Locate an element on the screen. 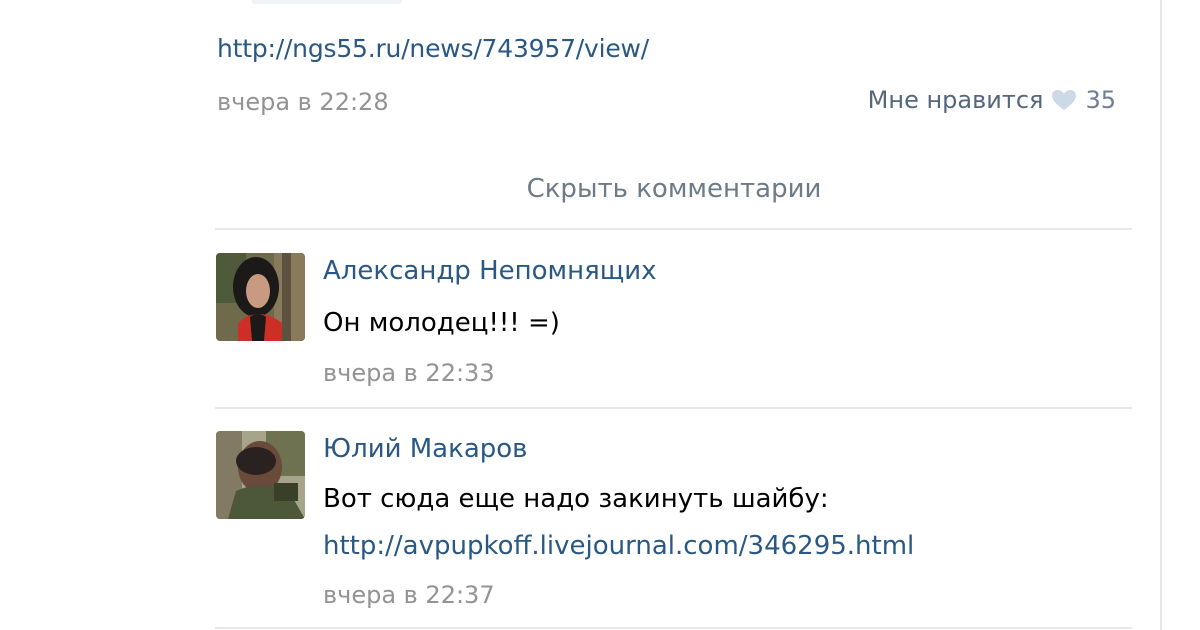 This screenshot has width=1200, height=630. heart-icon is located at coordinates (1064, 100).